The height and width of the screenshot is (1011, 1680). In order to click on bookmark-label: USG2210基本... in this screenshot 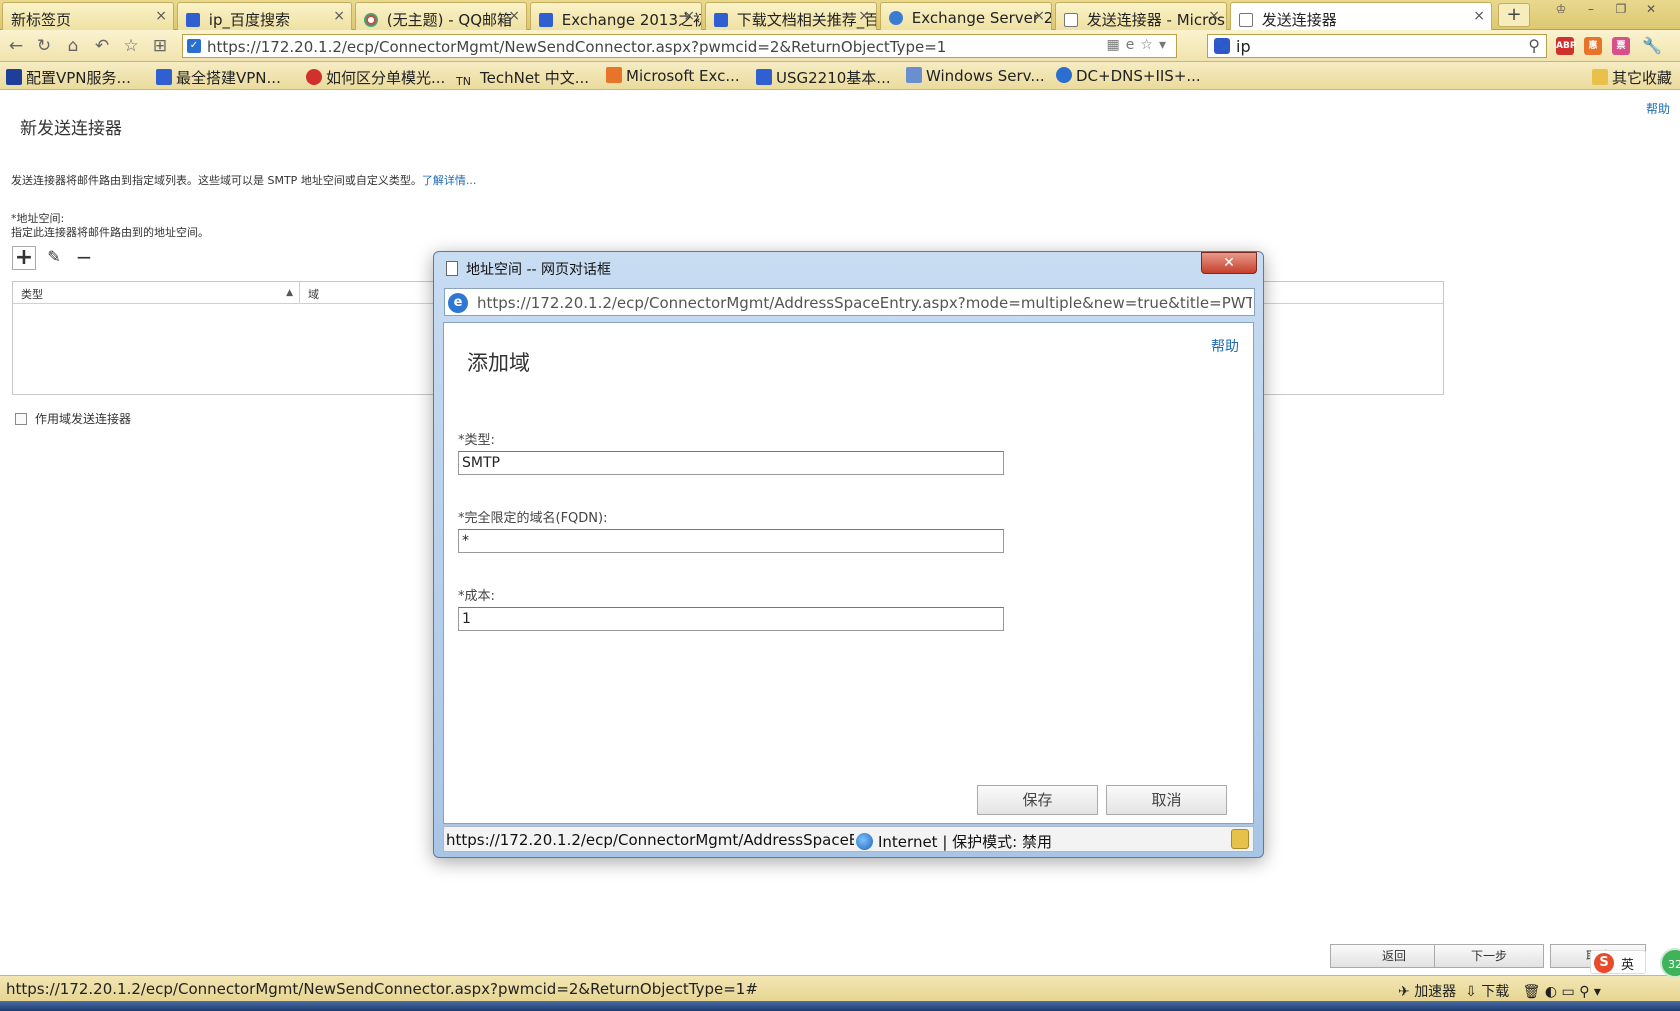, I will do `click(833, 78)`.